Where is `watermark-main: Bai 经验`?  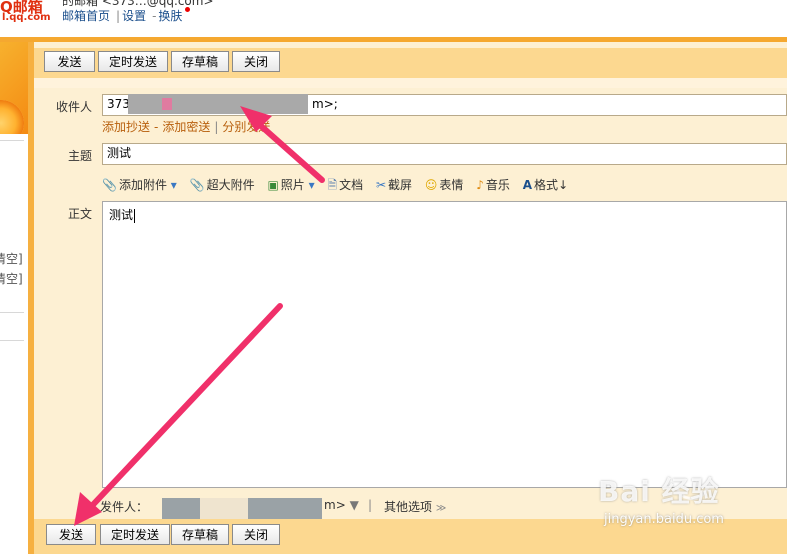 watermark-main: Bai 经验 is located at coordinates (659, 491).